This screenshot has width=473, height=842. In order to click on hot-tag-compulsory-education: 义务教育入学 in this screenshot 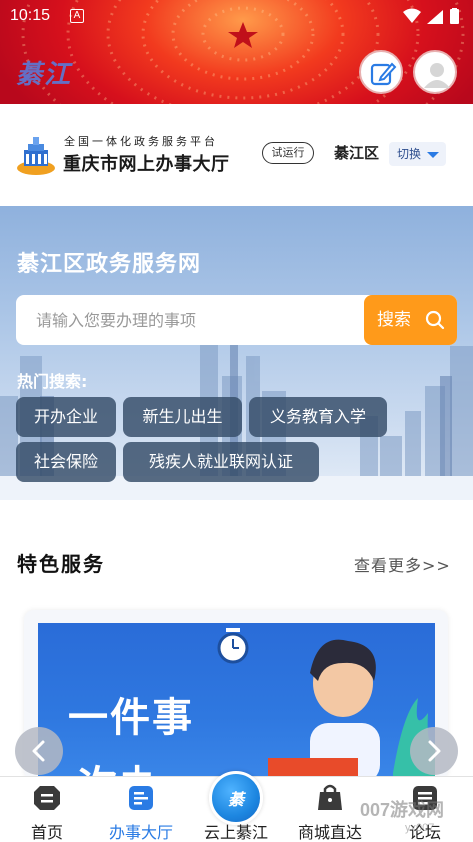, I will do `click(318, 417)`.